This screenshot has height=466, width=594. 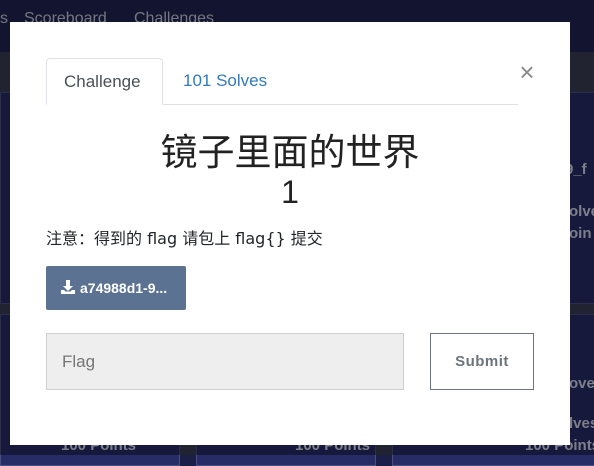 What do you see at coordinates (290, 152) in the screenshot?
I see `challenge-title: 镜子里面的世界` at bounding box center [290, 152].